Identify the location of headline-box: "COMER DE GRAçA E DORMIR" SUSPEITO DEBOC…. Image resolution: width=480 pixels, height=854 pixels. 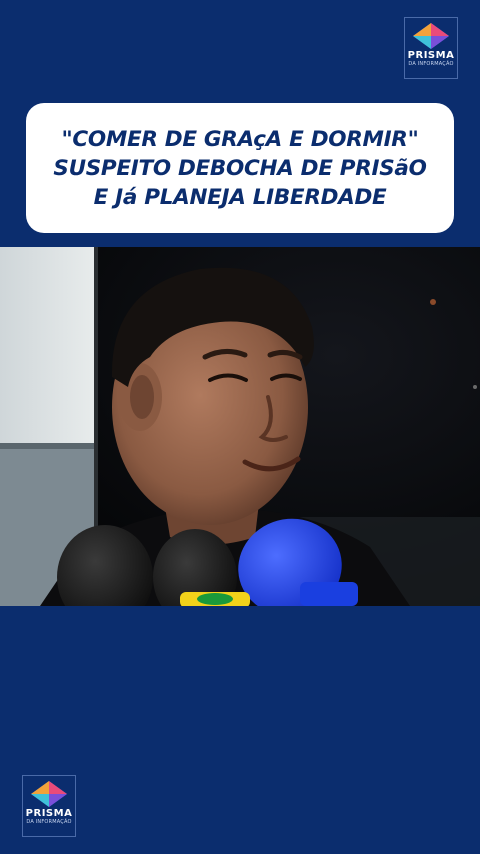
(240, 168).